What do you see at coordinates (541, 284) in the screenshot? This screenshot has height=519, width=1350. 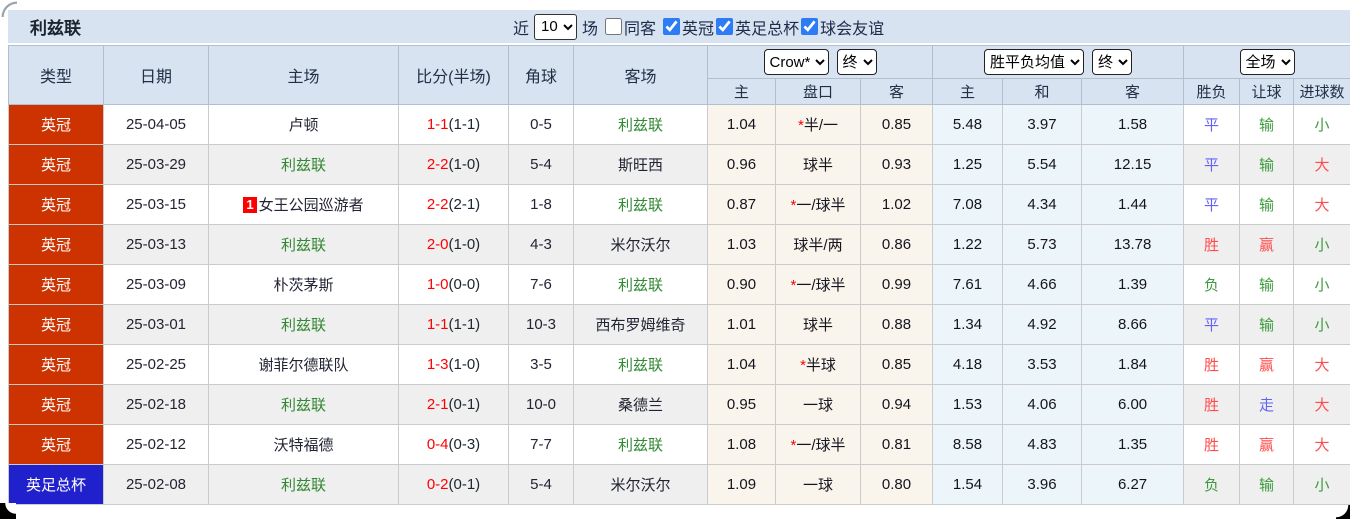 I see `corners-cell: 7-6` at bounding box center [541, 284].